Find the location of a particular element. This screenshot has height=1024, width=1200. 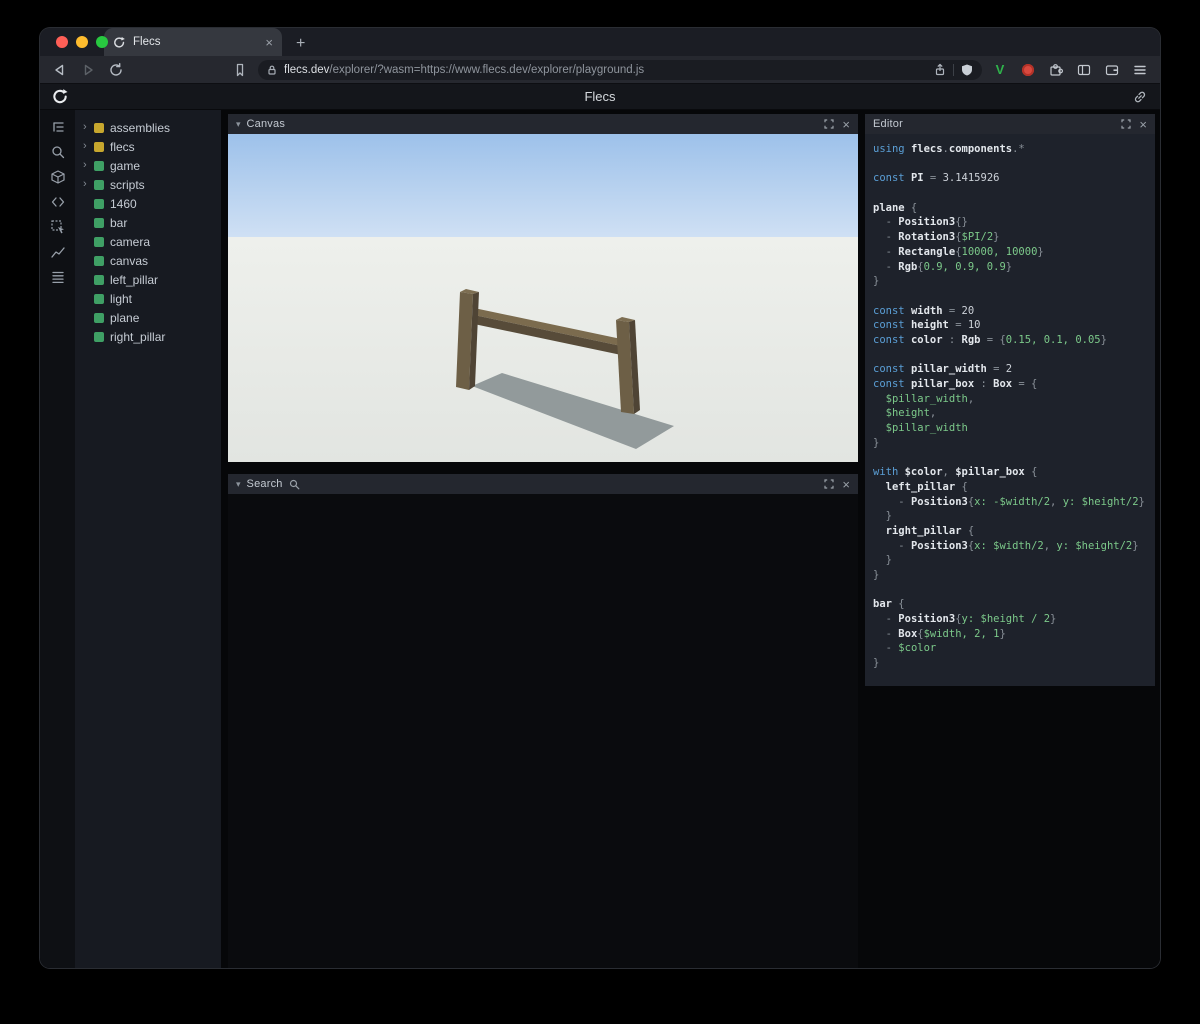

code-line: - Position3{x: -$width/2, y: $height/2} is located at coordinates (1009, 501).